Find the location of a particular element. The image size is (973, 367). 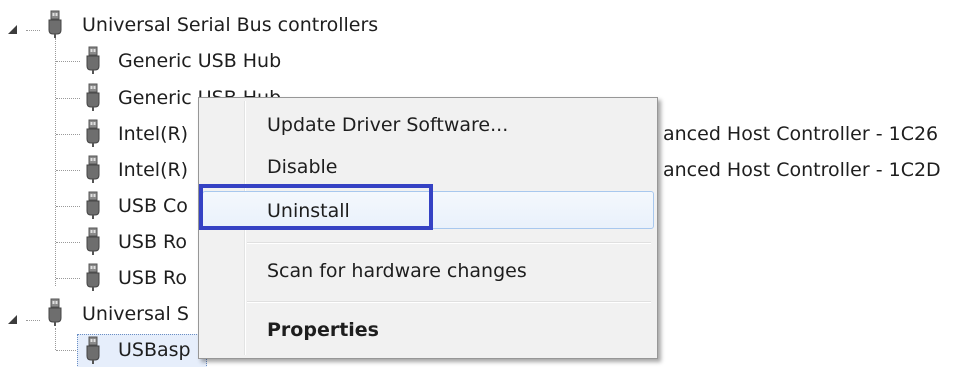

tree-item-label: USBasp is located at coordinates (154, 350).